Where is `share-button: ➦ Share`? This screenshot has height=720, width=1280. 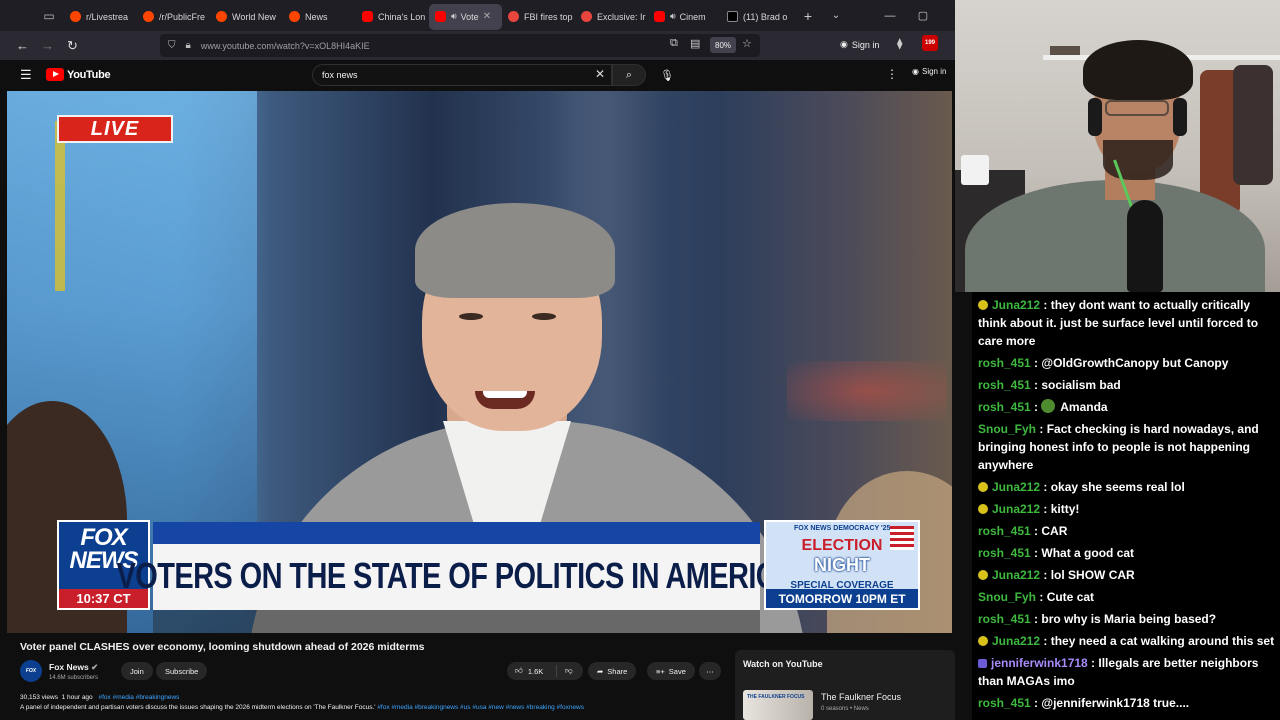
share-button: ➦ Share is located at coordinates (612, 671).